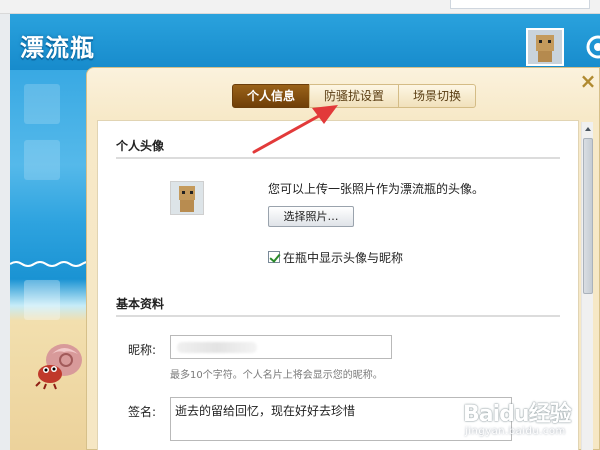 Image resolution: width=600 pixels, height=450 pixels. I want to click on browser-search-field, so click(520, 4).